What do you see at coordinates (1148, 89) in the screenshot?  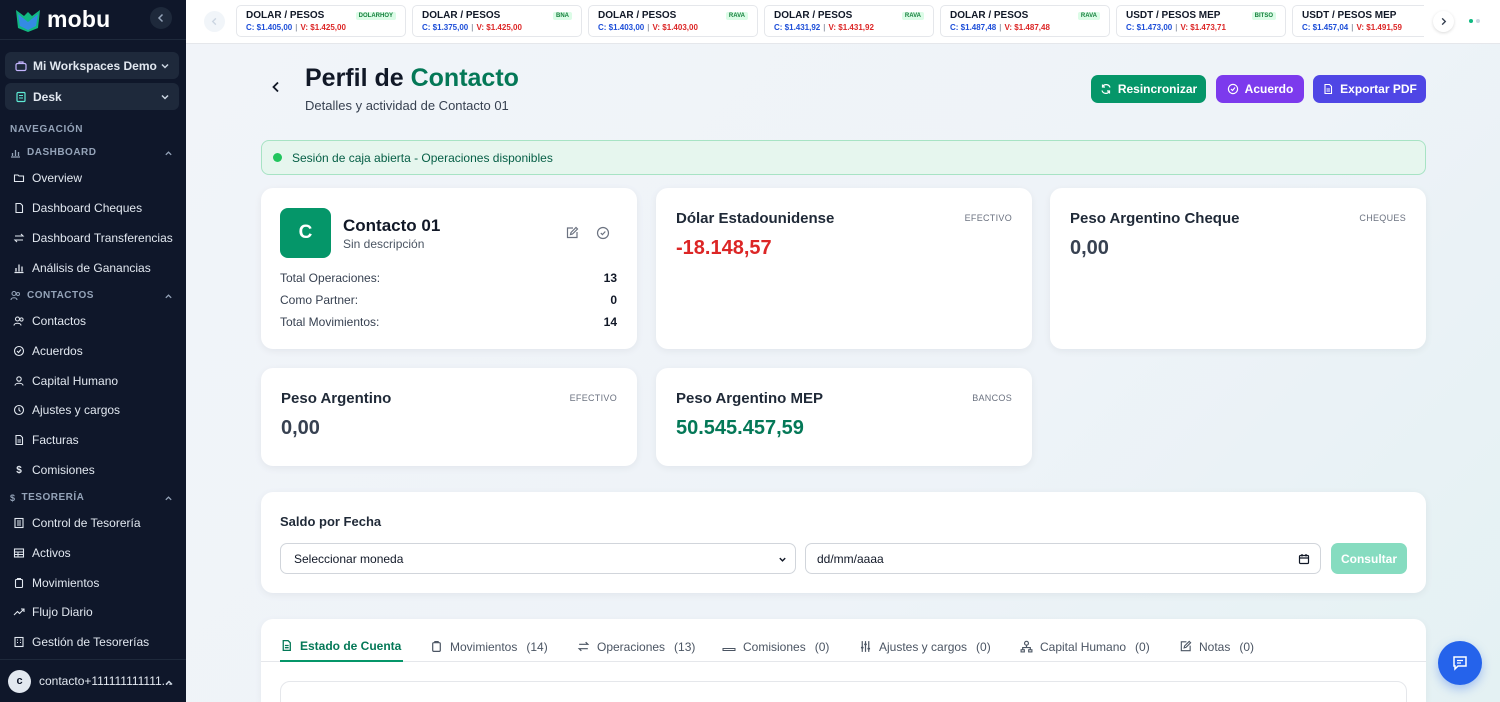 I see `resync-button: Resincronizar` at bounding box center [1148, 89].